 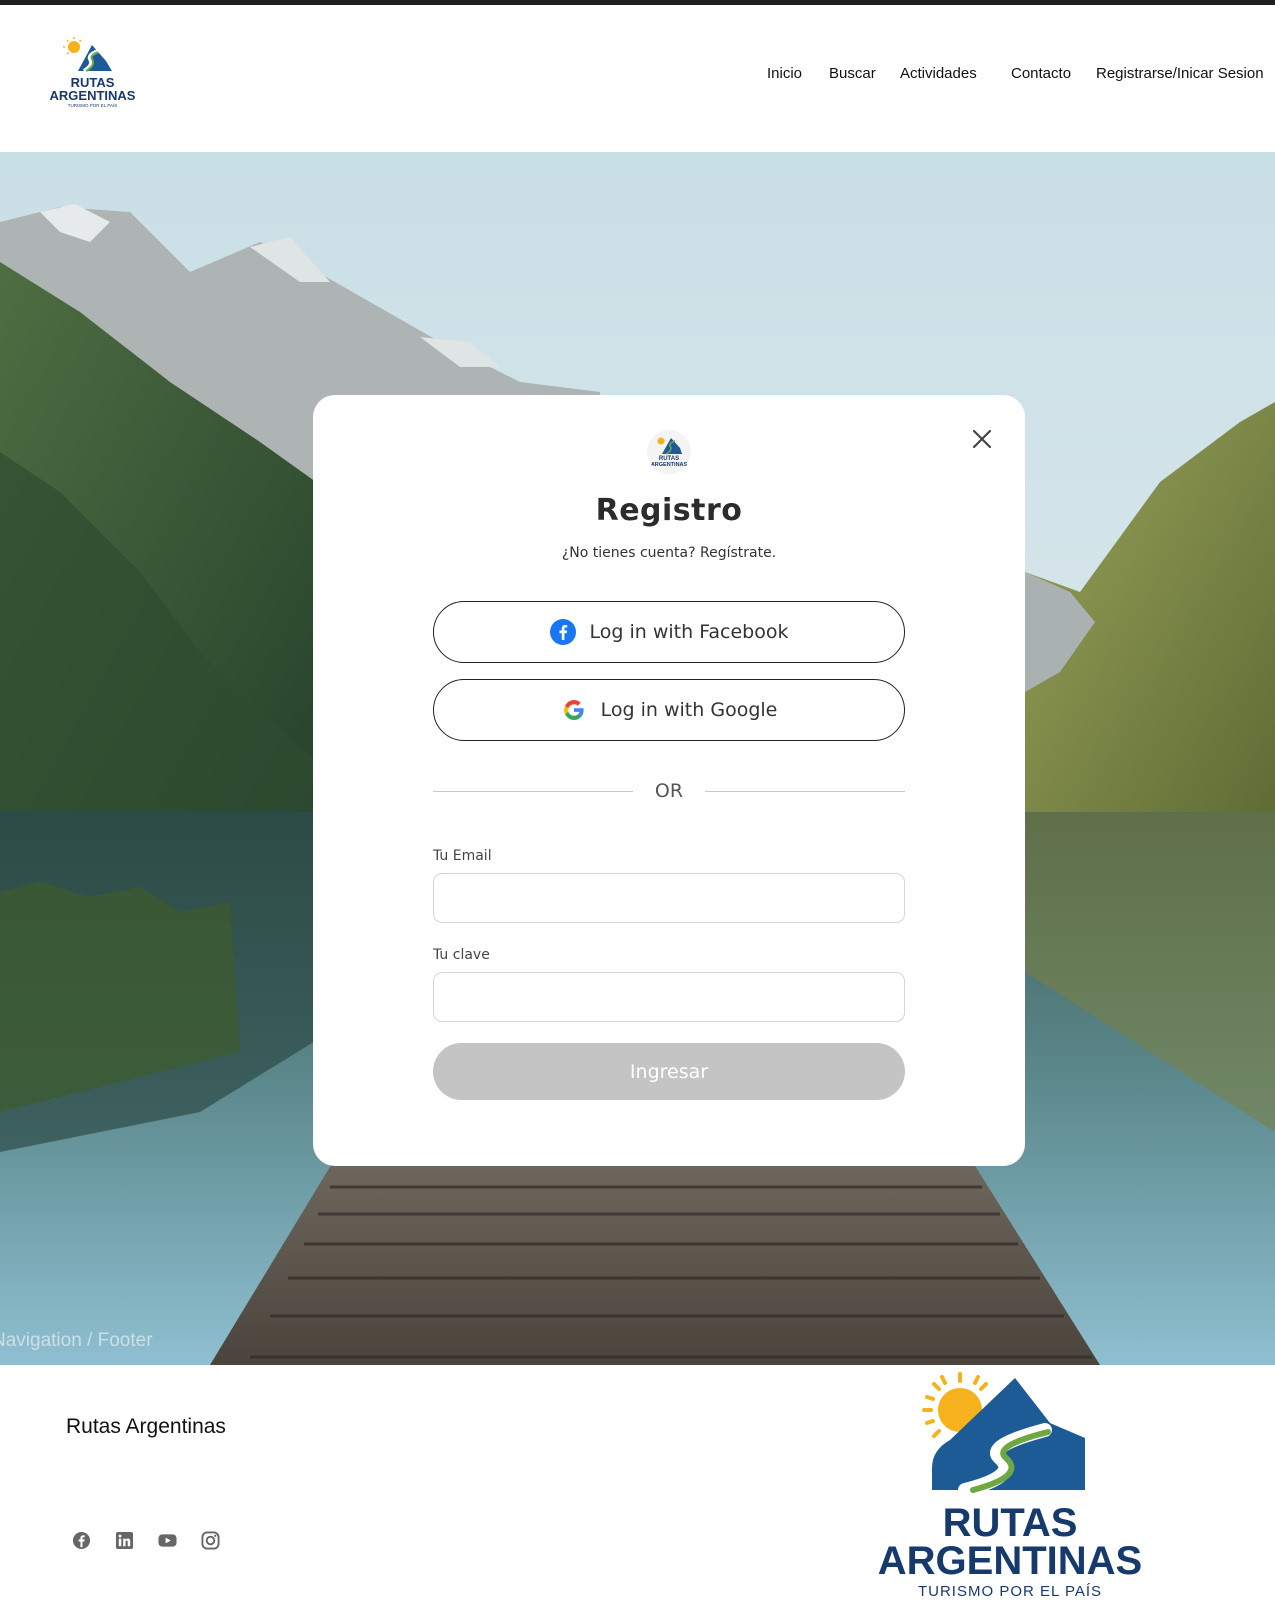 I want to click on footer-logo: RUTAS ARGENTINAS TURISMO POR EL PAÍS, so click(x=1010, y=1486).